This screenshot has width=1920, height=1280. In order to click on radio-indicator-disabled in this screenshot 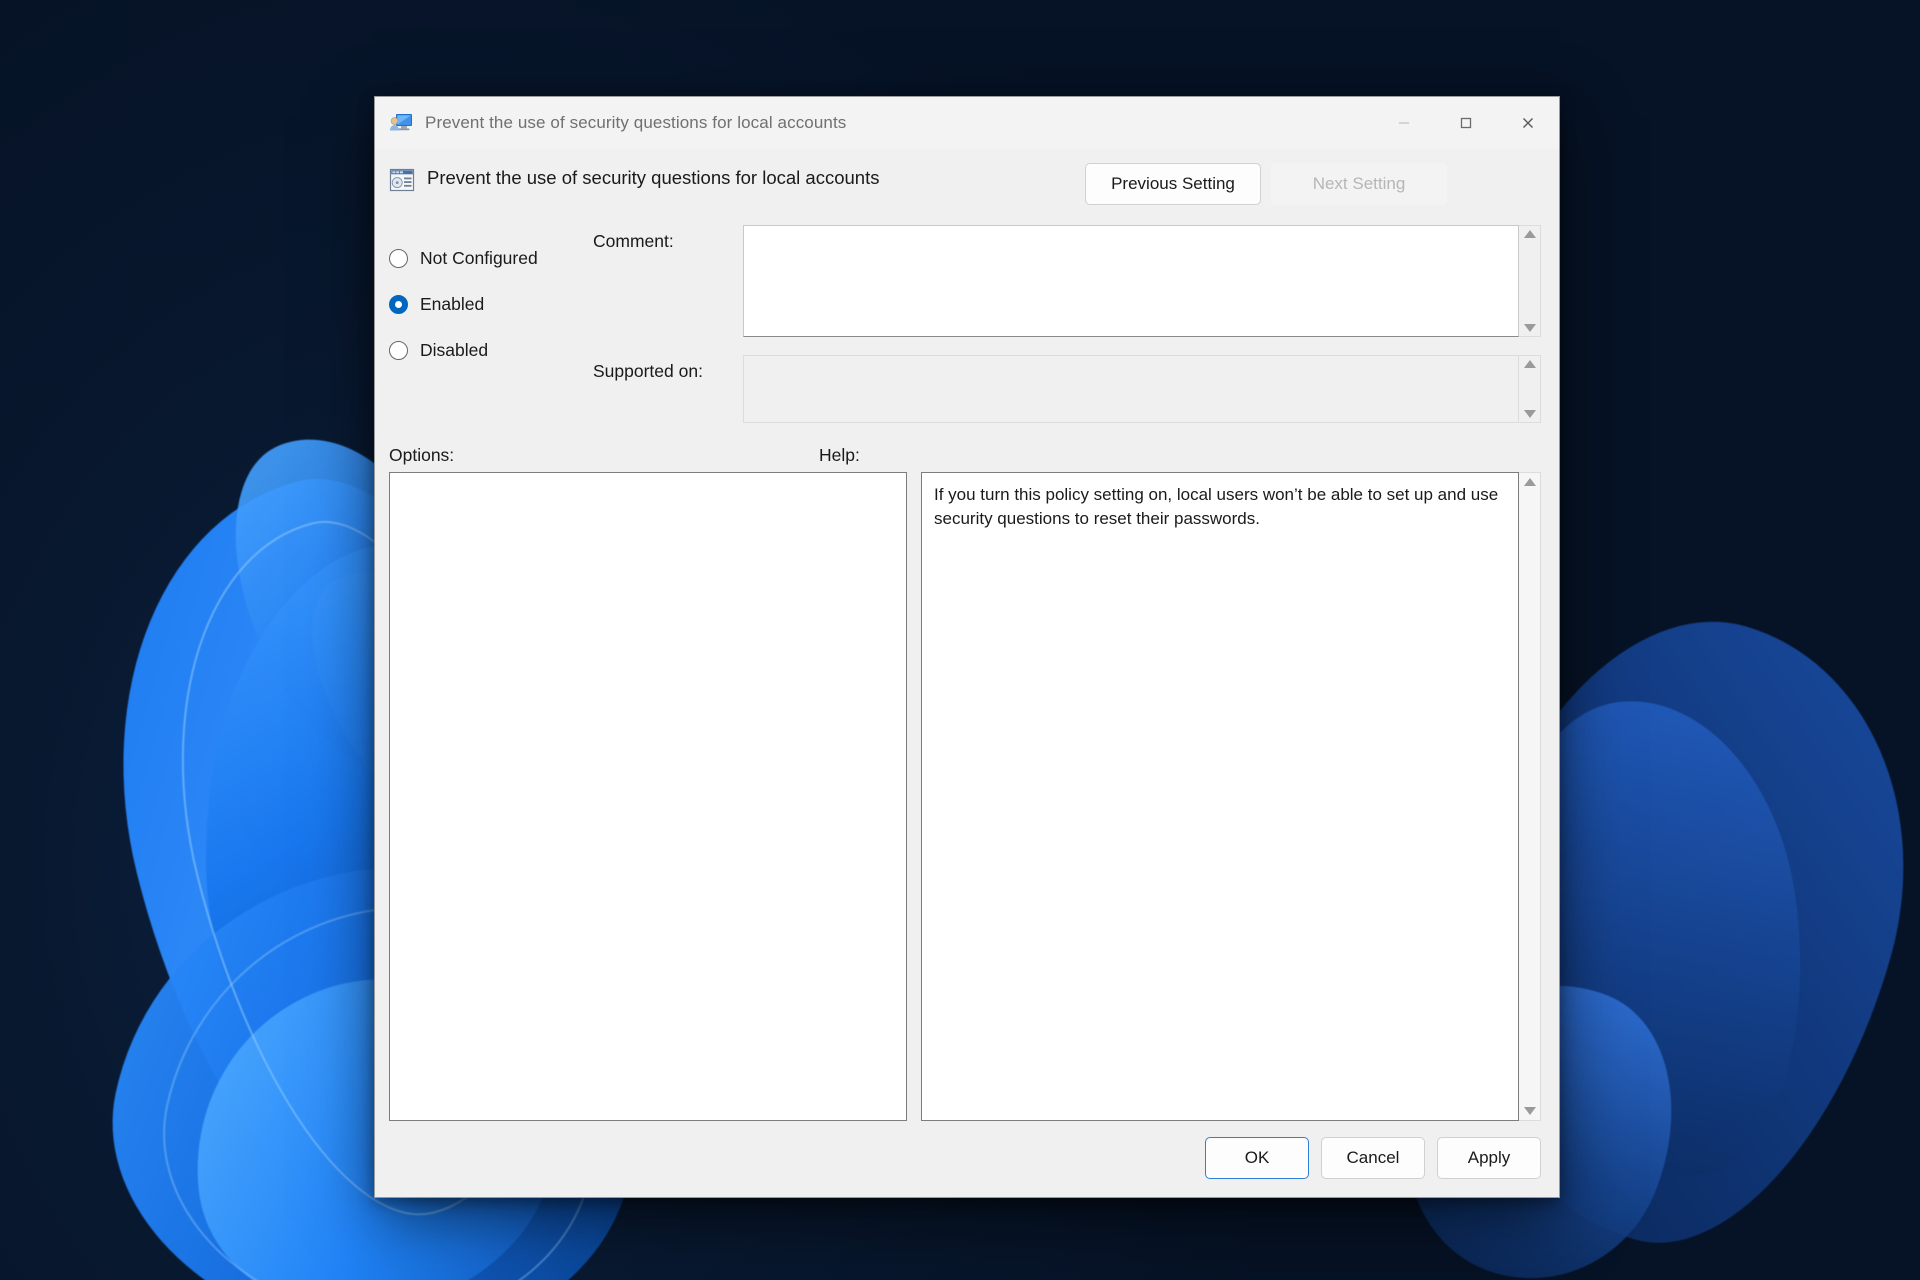, I will do `click(398, 350)`.